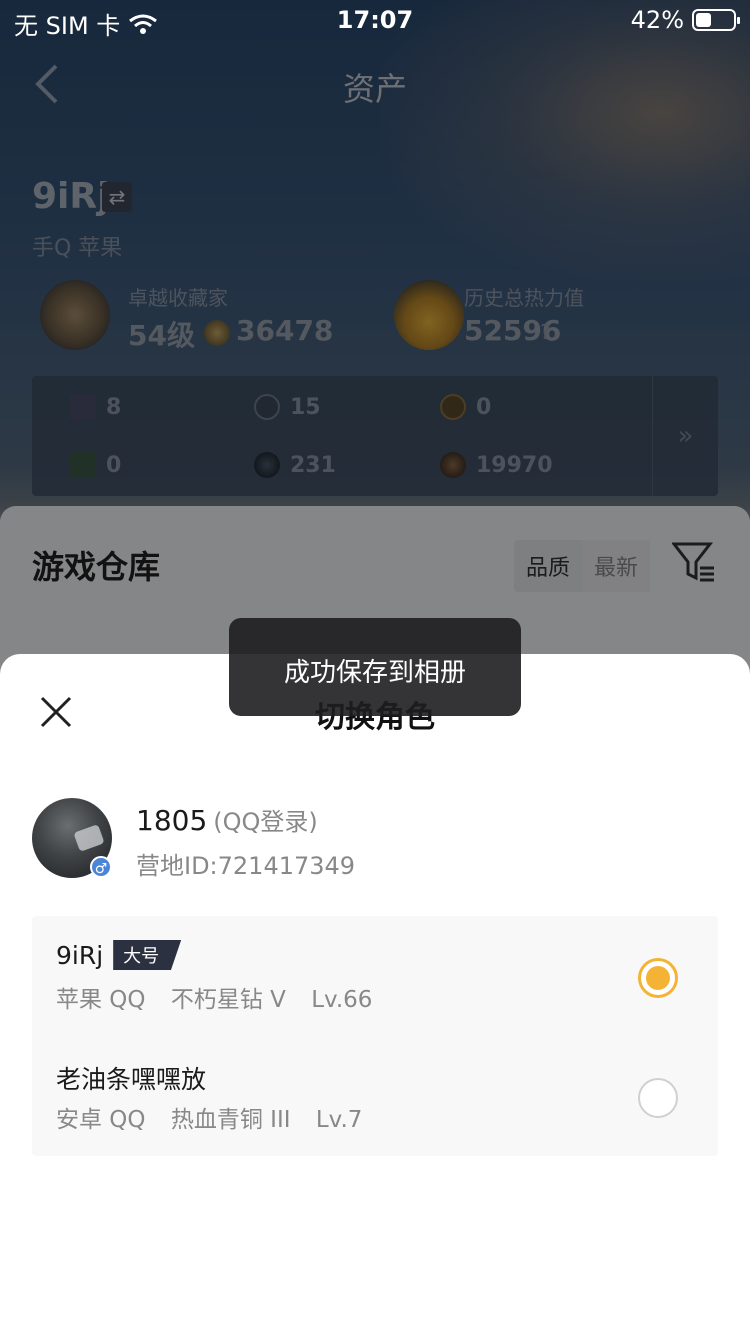 The width and height of the screenshot is (750, 1334). I want to click on male-gender-icon: ♂, so click(101, 867).